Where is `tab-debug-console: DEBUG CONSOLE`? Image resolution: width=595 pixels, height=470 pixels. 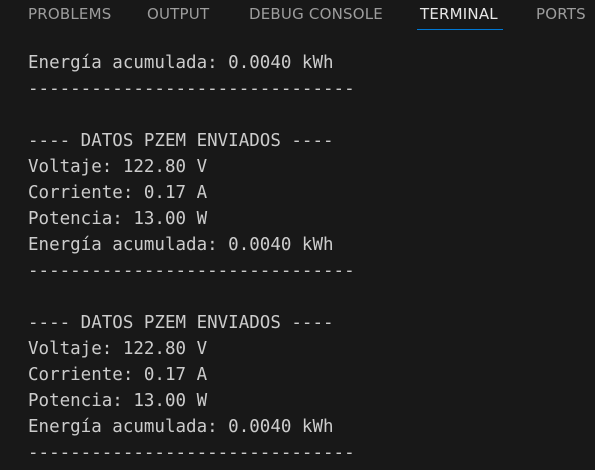
tab-debug-console: DEBUG CONSOLE is located at coordinates (316, 14).